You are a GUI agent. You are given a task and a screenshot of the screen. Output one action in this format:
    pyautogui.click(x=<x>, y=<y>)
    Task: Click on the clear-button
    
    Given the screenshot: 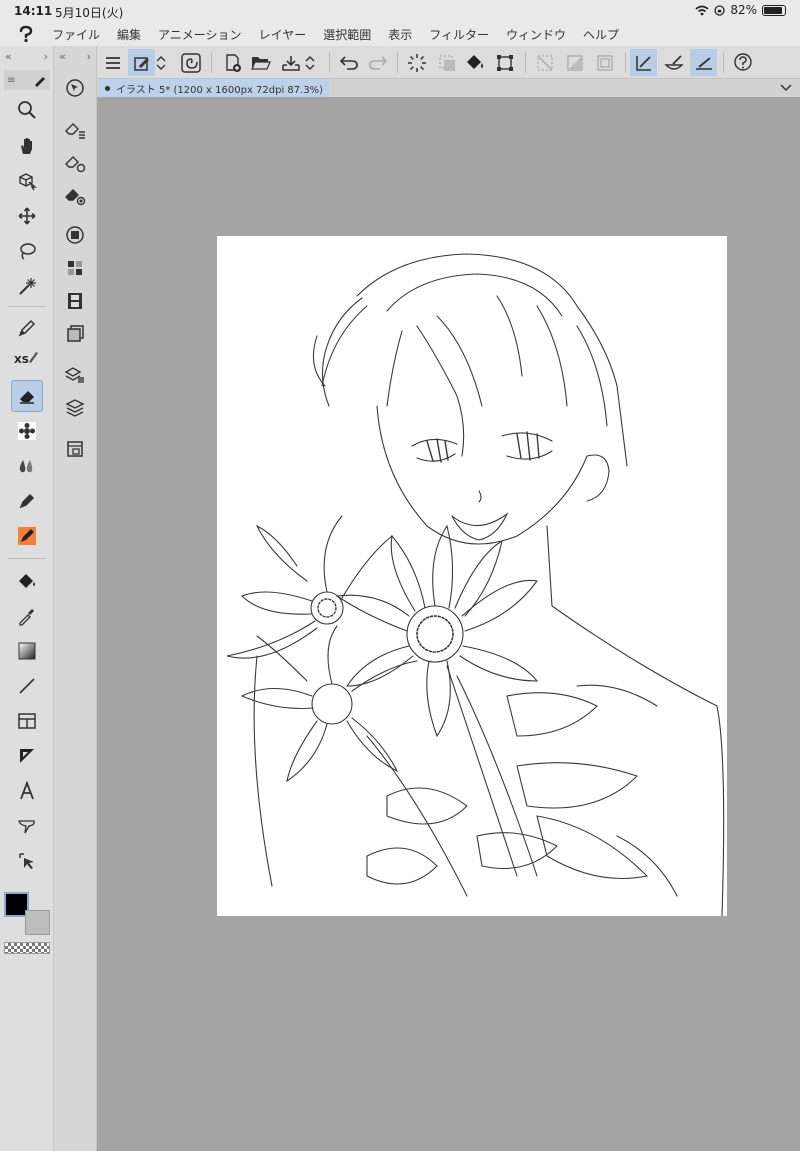 What is the action you would take?
    pyautogui.click(x=416, y=62)
    